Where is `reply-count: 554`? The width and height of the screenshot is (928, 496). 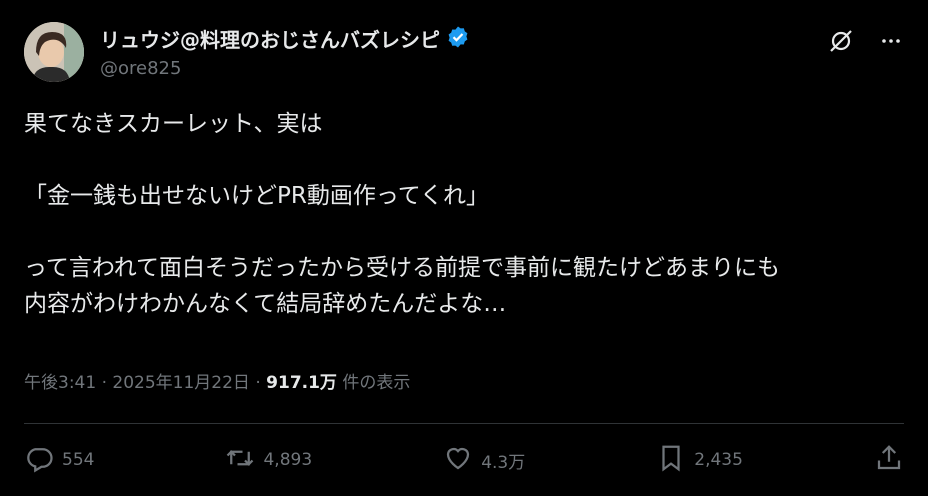 reply-count: 554 is located at coordinates (78, 460).